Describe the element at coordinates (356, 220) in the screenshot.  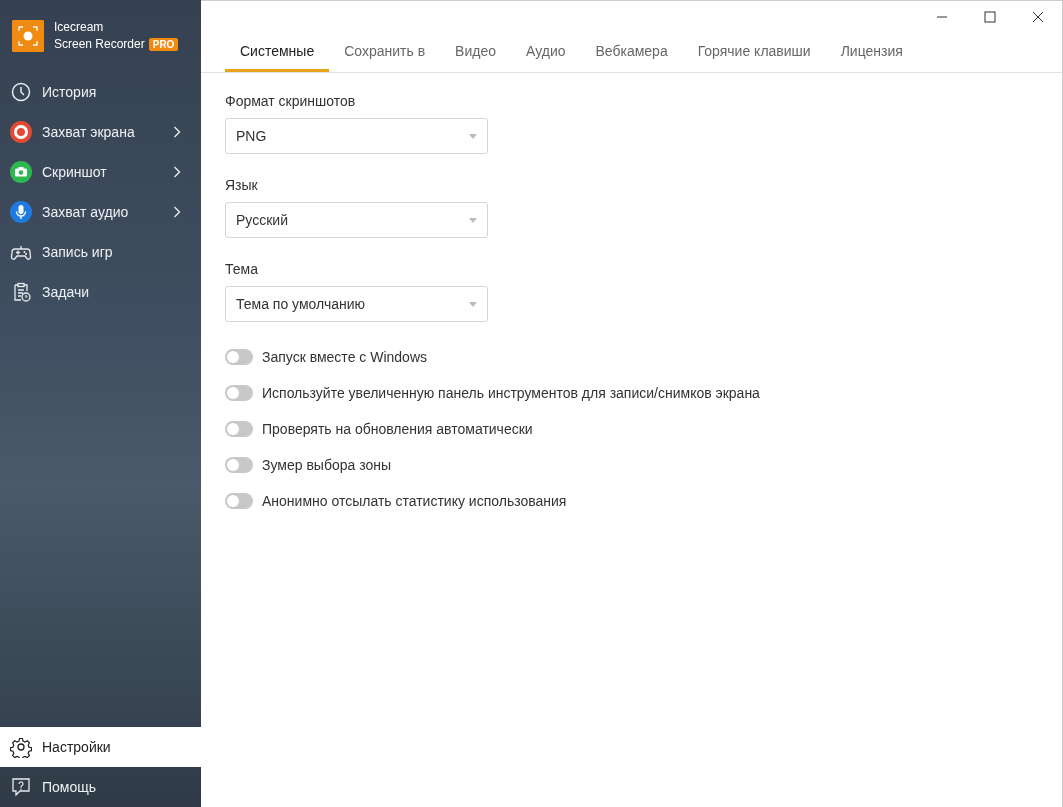
I see `dropdown: Русский` at that location.